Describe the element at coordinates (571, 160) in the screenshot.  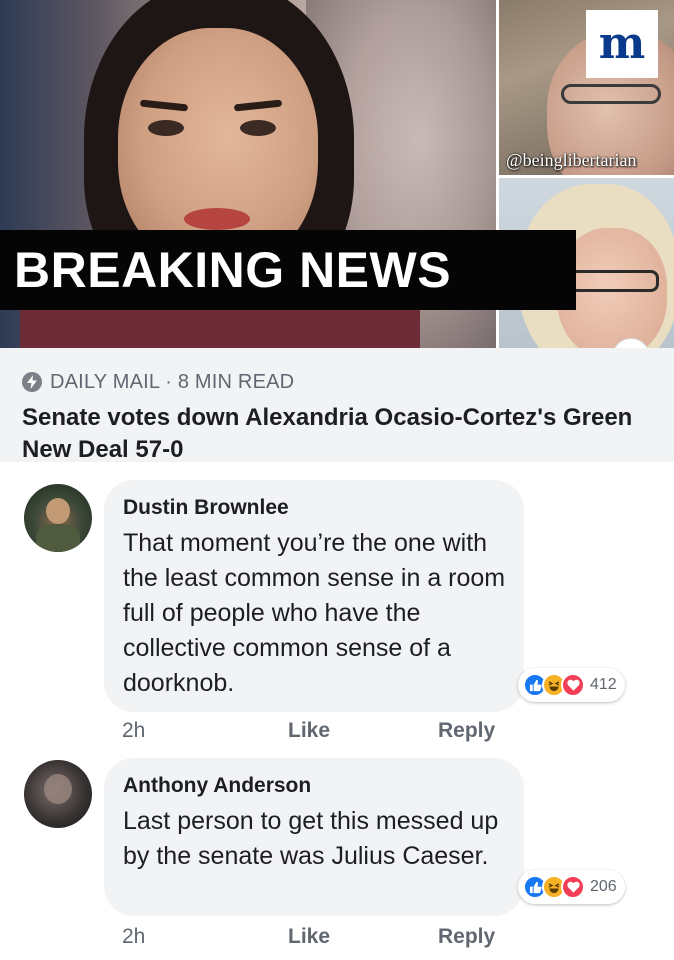
I see `watermark: @beinglibertarian` at that location.